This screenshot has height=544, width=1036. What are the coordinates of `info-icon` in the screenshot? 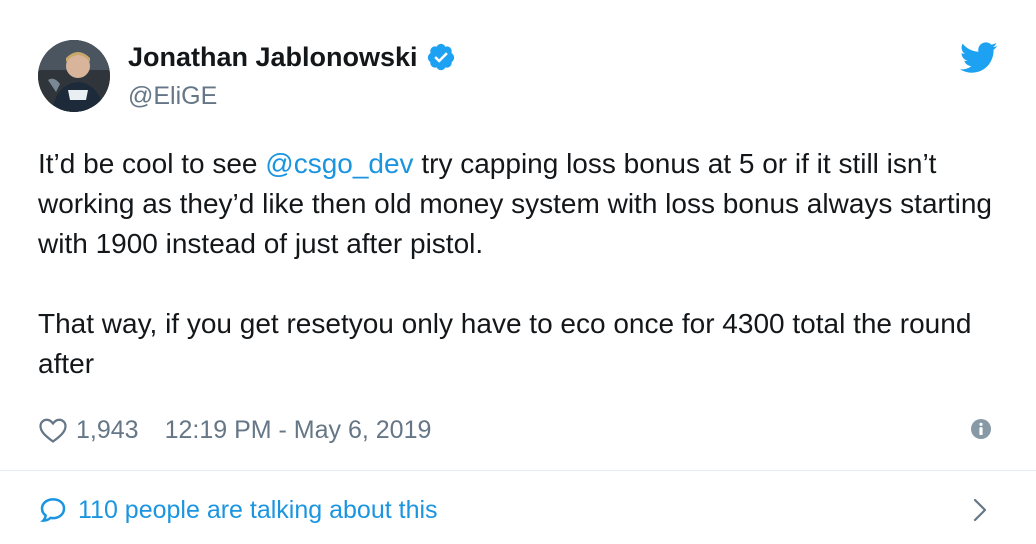 It's located at (981, 429).